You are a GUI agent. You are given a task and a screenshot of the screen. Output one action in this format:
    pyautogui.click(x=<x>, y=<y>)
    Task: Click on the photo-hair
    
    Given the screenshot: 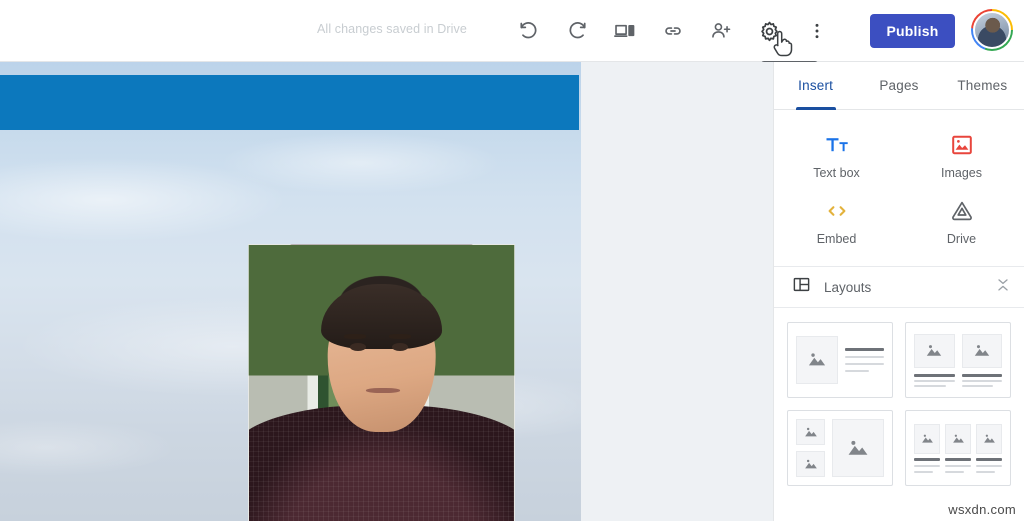 What is the action you would take?
    pyautogui.click(x=381, y=316)
    